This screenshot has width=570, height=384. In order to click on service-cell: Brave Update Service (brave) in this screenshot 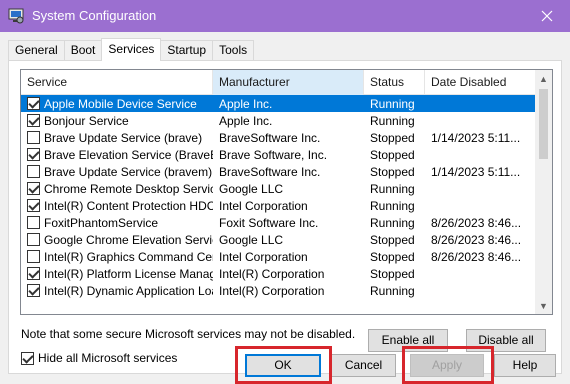, I will do `click(117, 138)`.